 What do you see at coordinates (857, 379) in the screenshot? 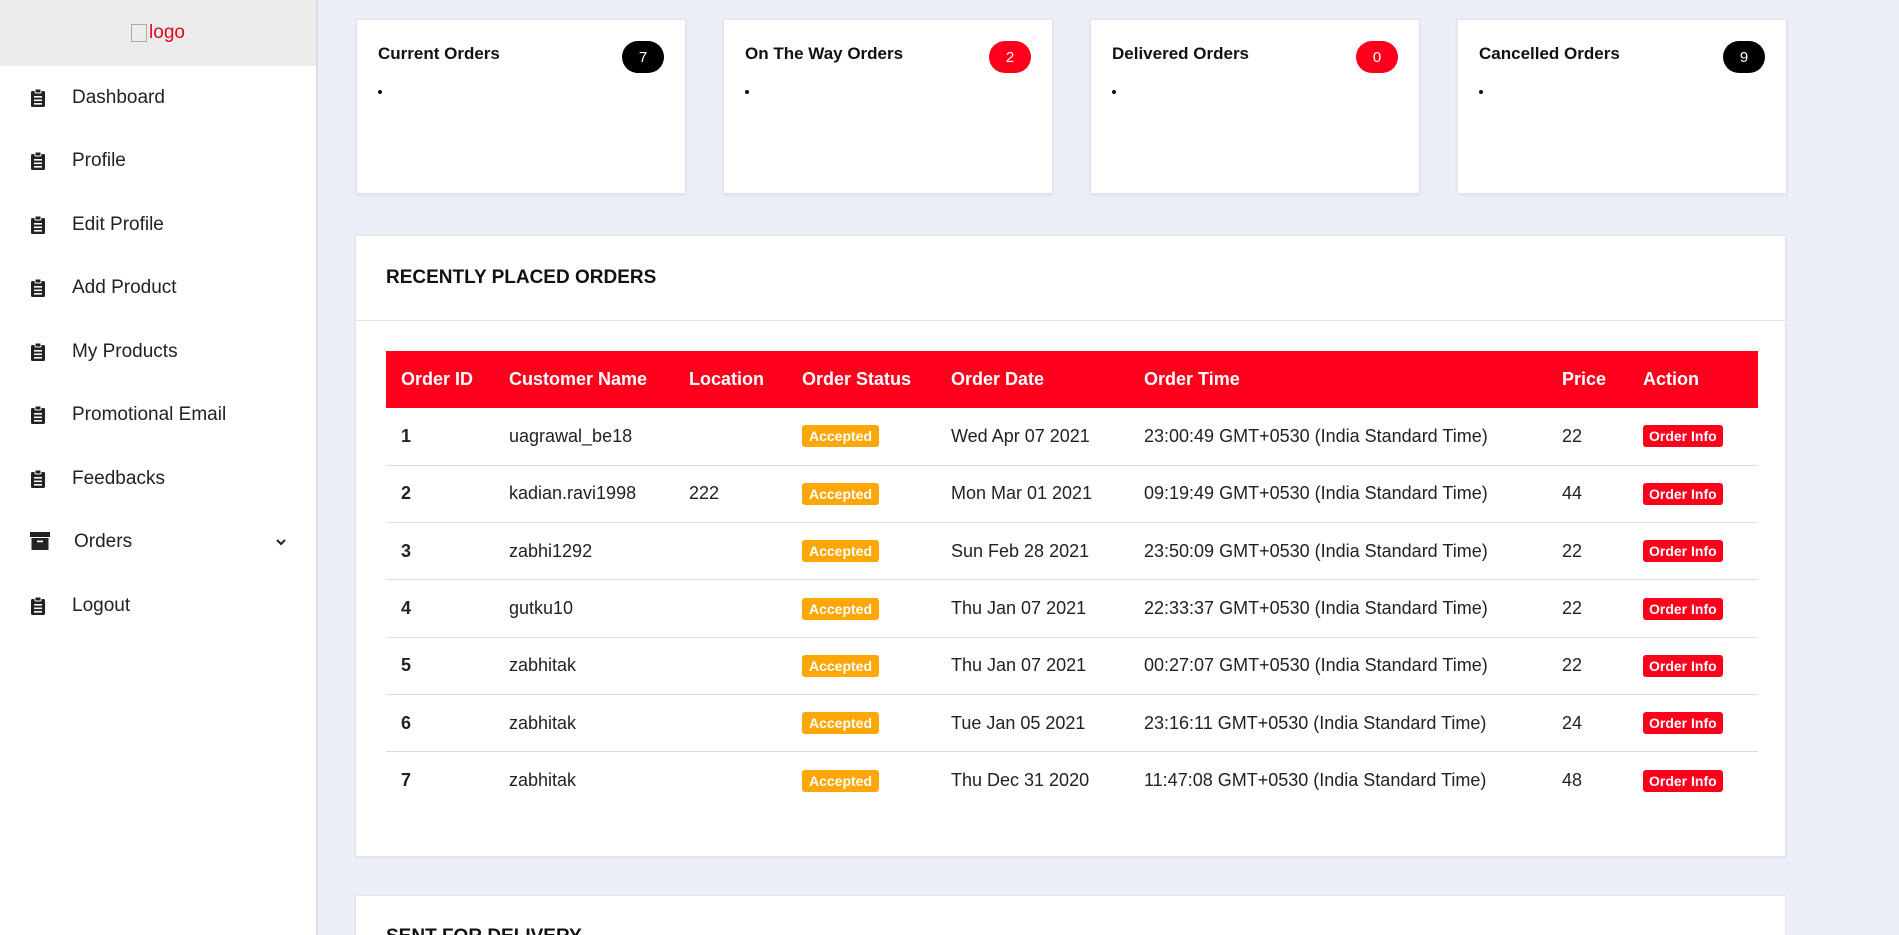
I see `column-header: Order Status` at bounding box center [857, 379].